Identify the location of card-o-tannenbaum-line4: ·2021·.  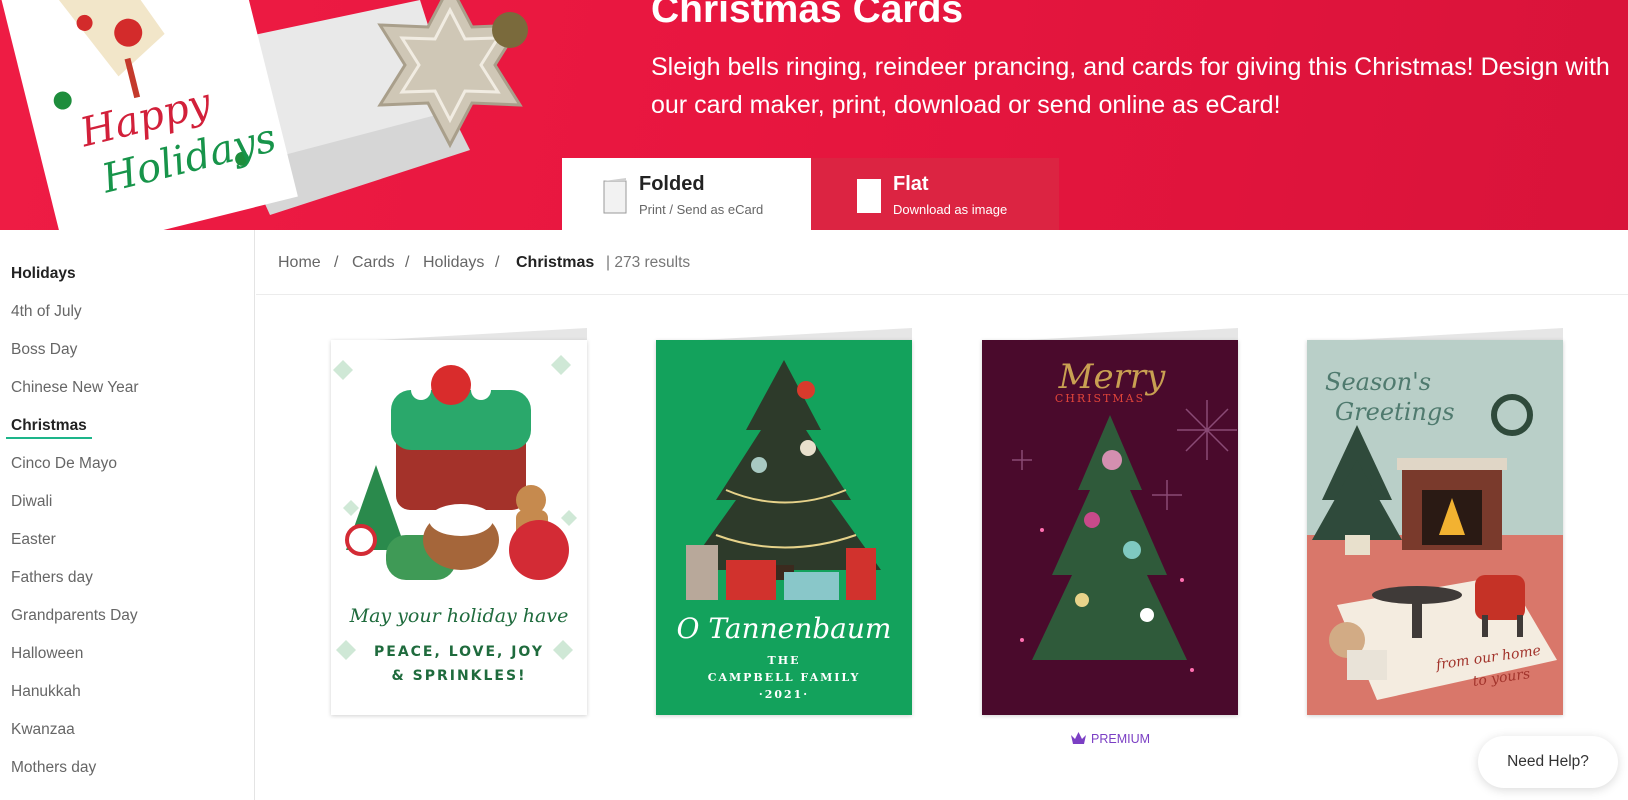
(784, 694).